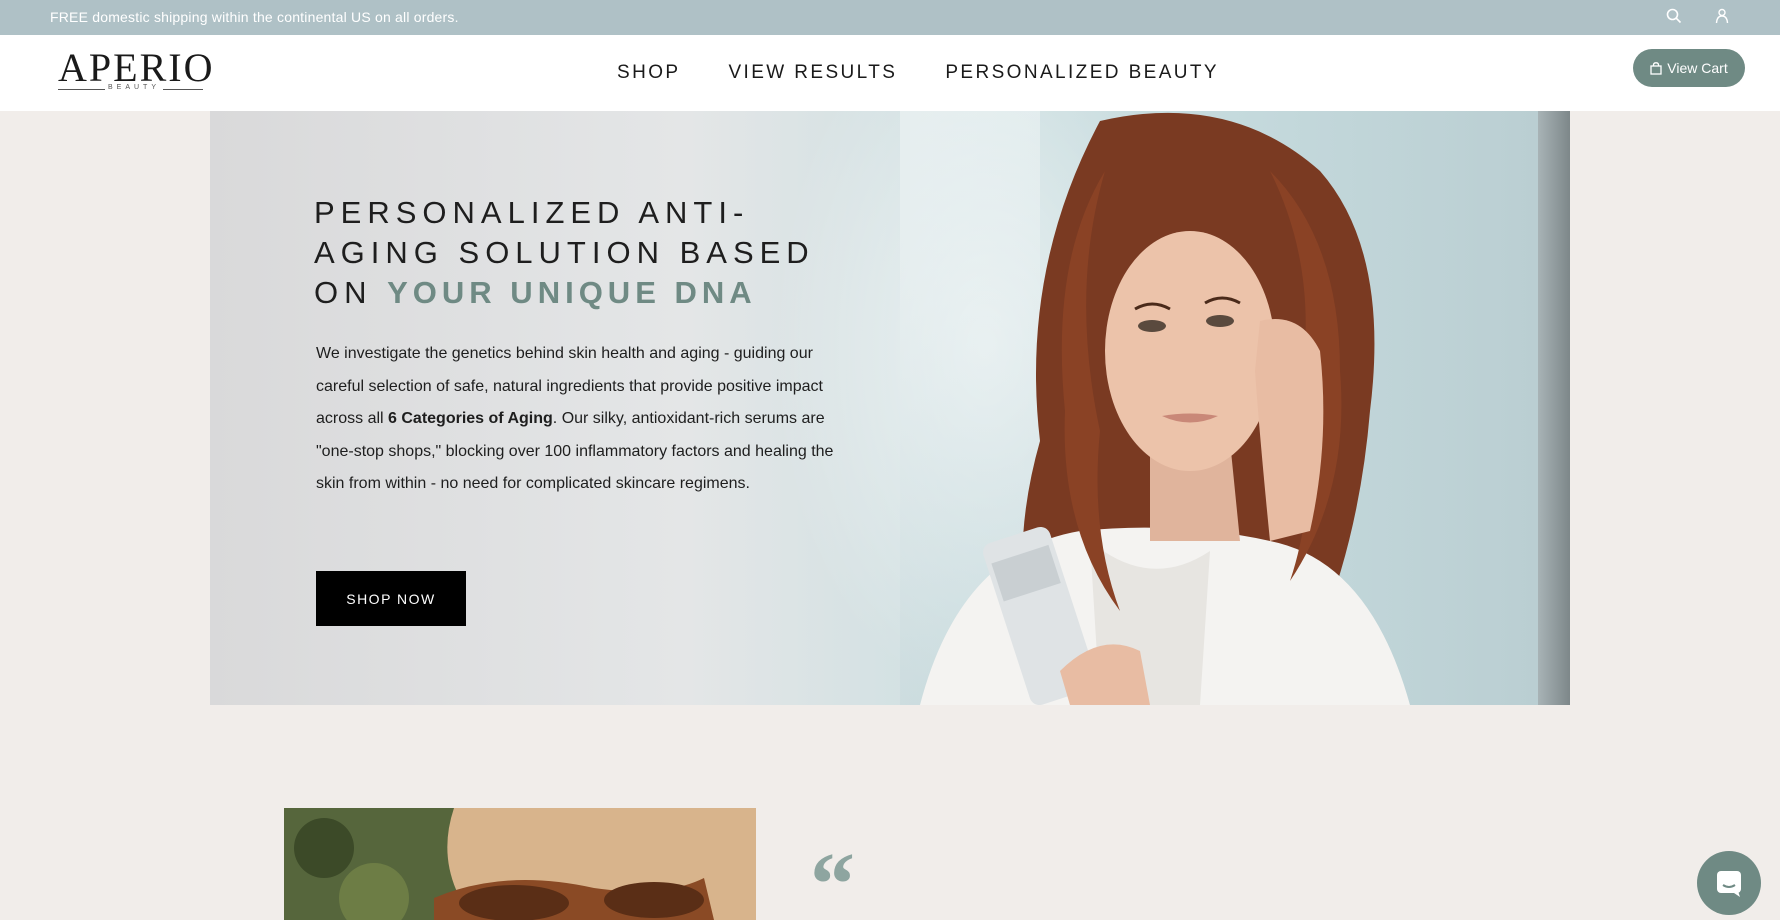 Image resolution: width=1780 pixels, height=920 pixels. What do you see at coordinates (648, 73) in the screenshot?
I see `nav-shop: SHOP` at bounding box center [648, 73].